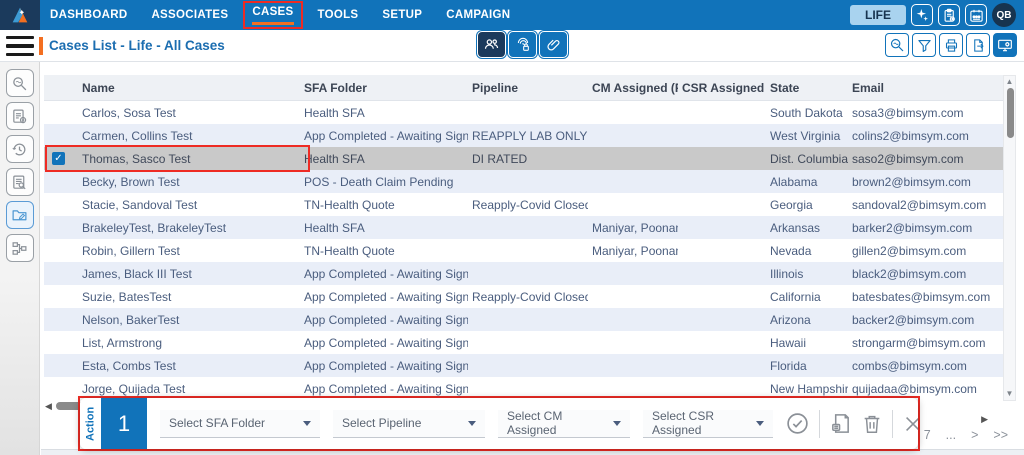 This screenshot has height=455, width=1024. Describe the element at coordinates (217, 423) in the screenshot. I see `dropdown-label: Select SFA Folder` at that location.